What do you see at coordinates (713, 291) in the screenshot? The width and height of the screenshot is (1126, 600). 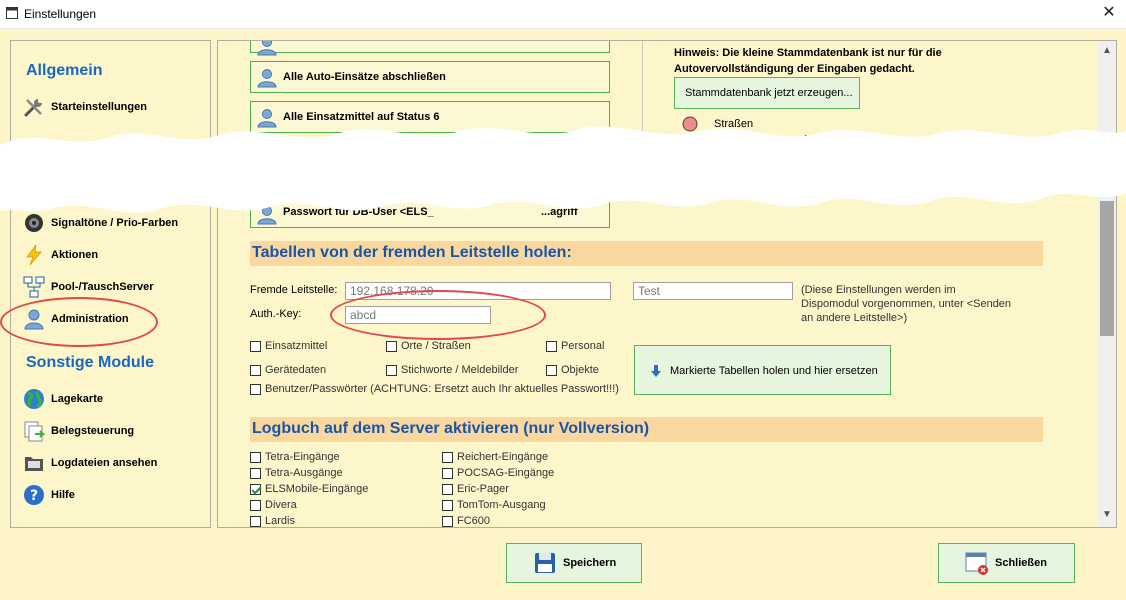 I see `remote-station-name-input` at bounding box center [713, 291].